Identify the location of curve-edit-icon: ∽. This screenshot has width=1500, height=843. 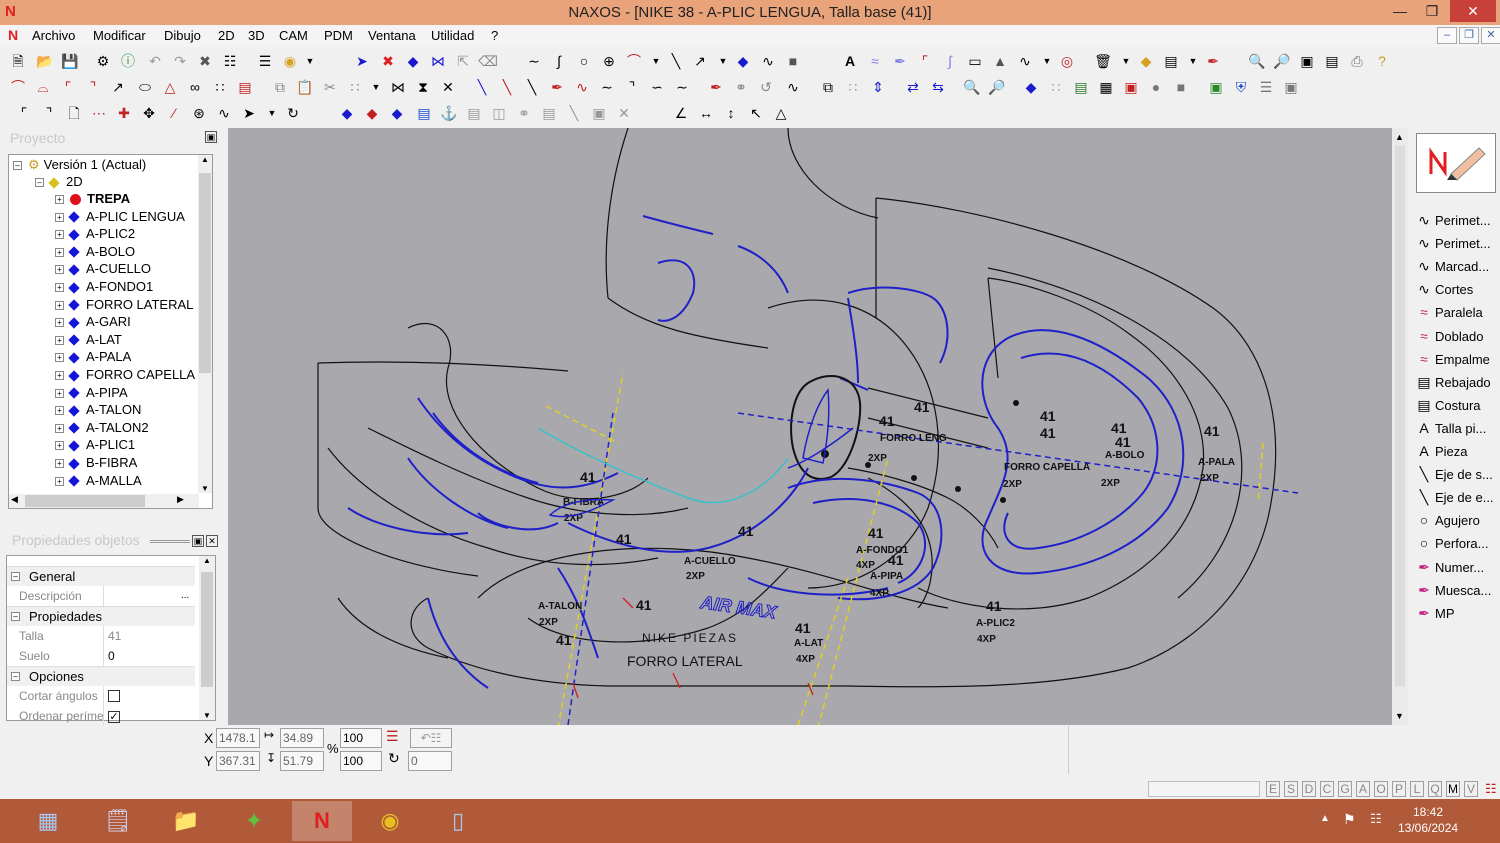
(657, 87).